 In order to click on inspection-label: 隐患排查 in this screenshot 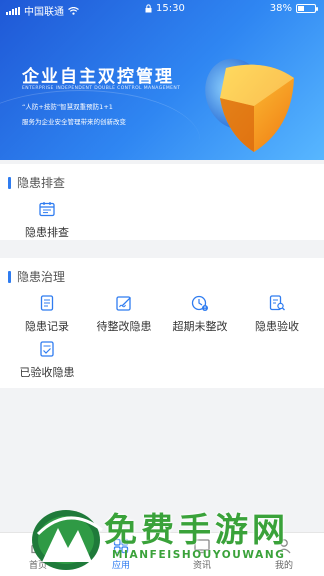, I will do `click(47, 232)`.